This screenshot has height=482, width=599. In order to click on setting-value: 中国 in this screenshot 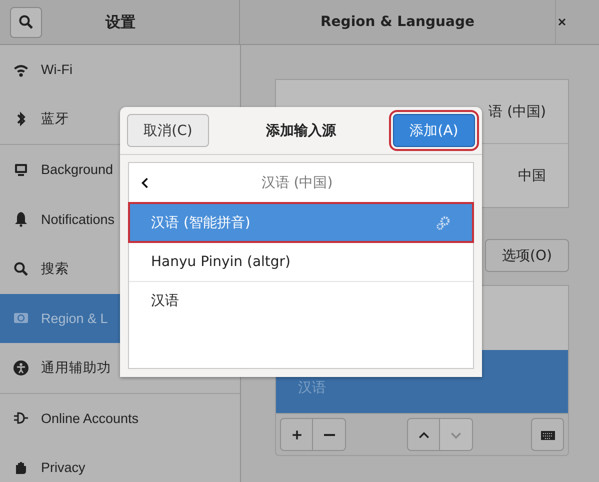, I will do `click(532, 175)`.